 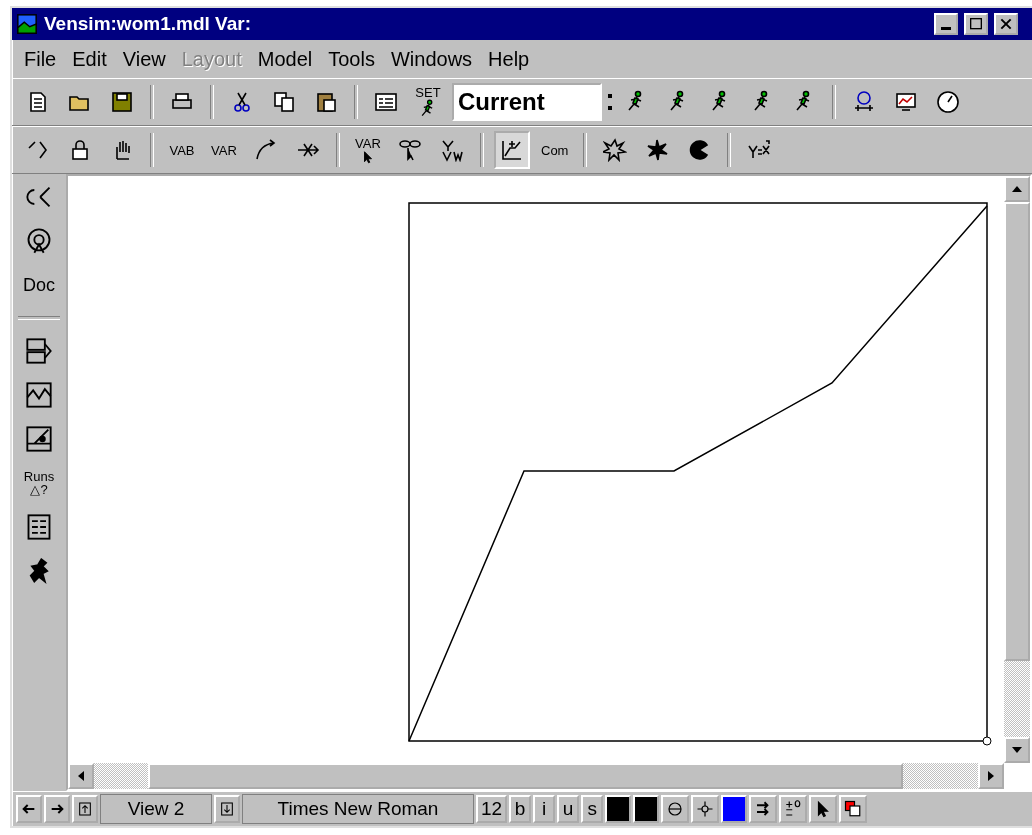 What do you see at coordinates (520, 809) in the screenshot?
I see `font-style-button: b` at bounding box center [520, 809].